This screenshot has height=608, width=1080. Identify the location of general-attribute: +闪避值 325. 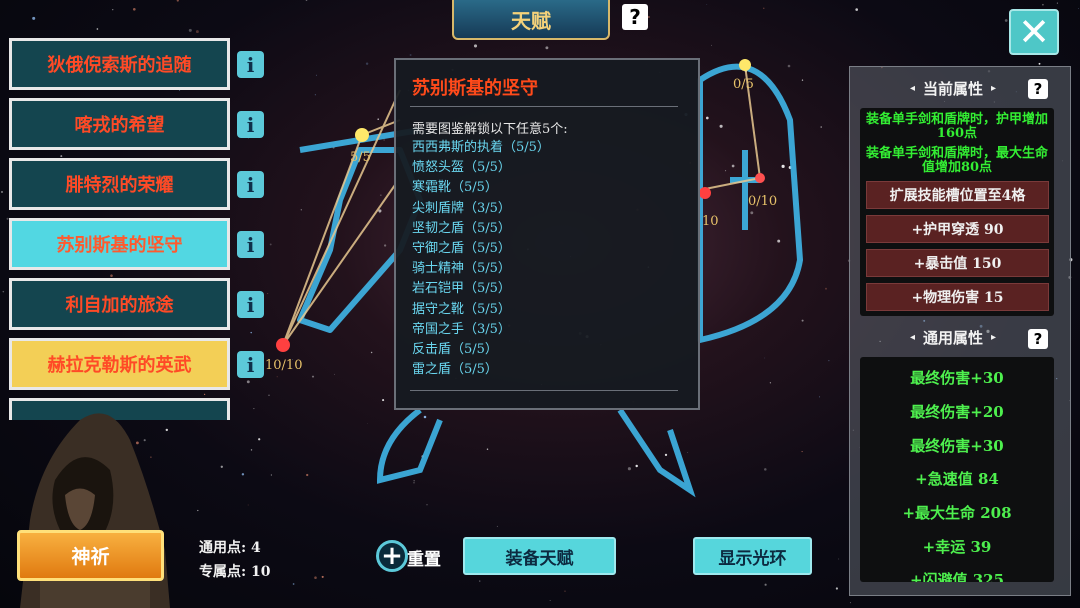
(957, 576).